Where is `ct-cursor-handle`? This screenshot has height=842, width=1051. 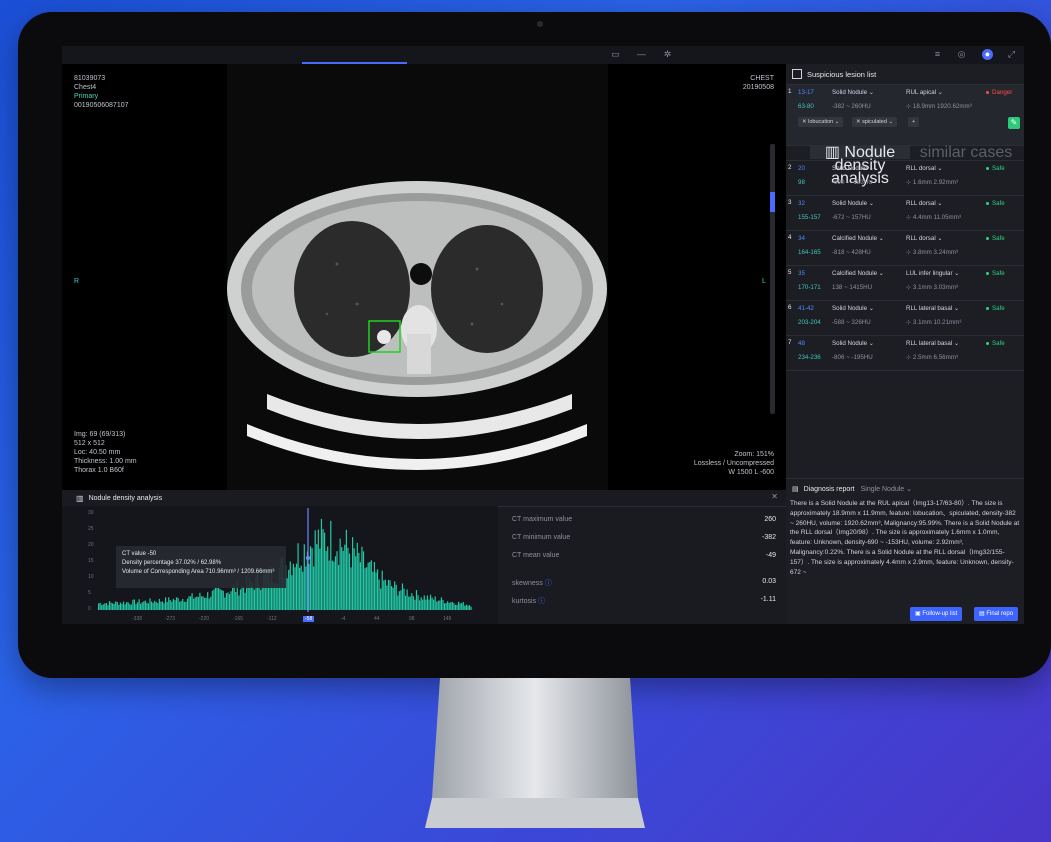 ct-cursor-handle is located at coordinates (308, 558).